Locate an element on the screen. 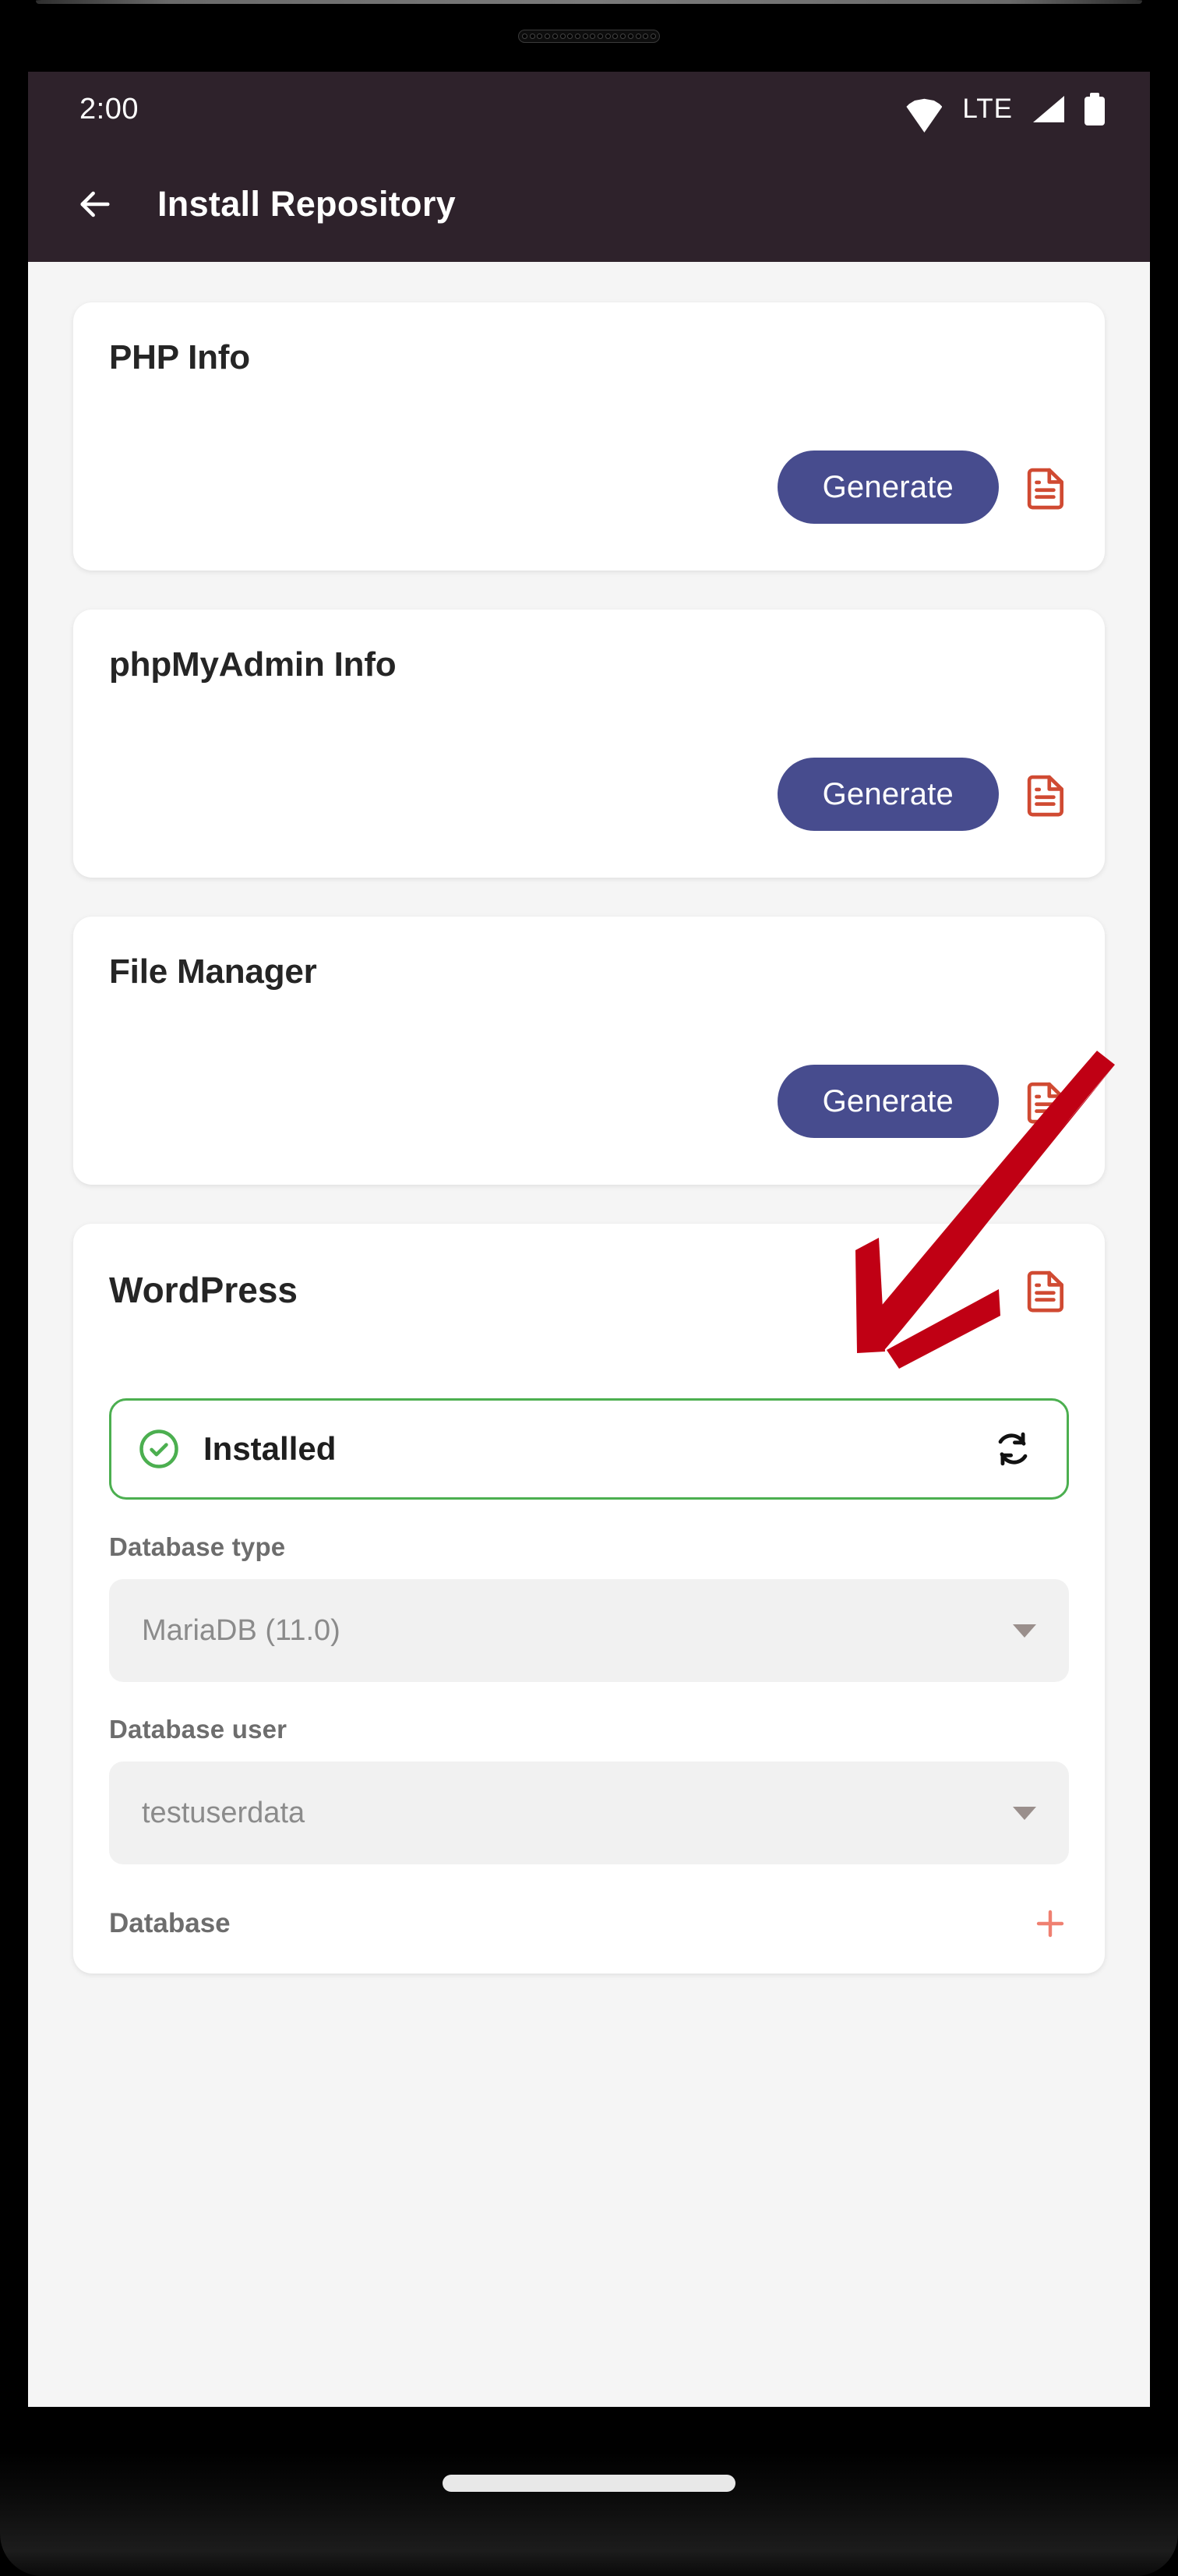 Image resolution: width=1178 pixels, height=2576 pixels. tool-card-phpmyadmin-info: phpMyAdmin Info Generate is located at coordinates (589, 744).